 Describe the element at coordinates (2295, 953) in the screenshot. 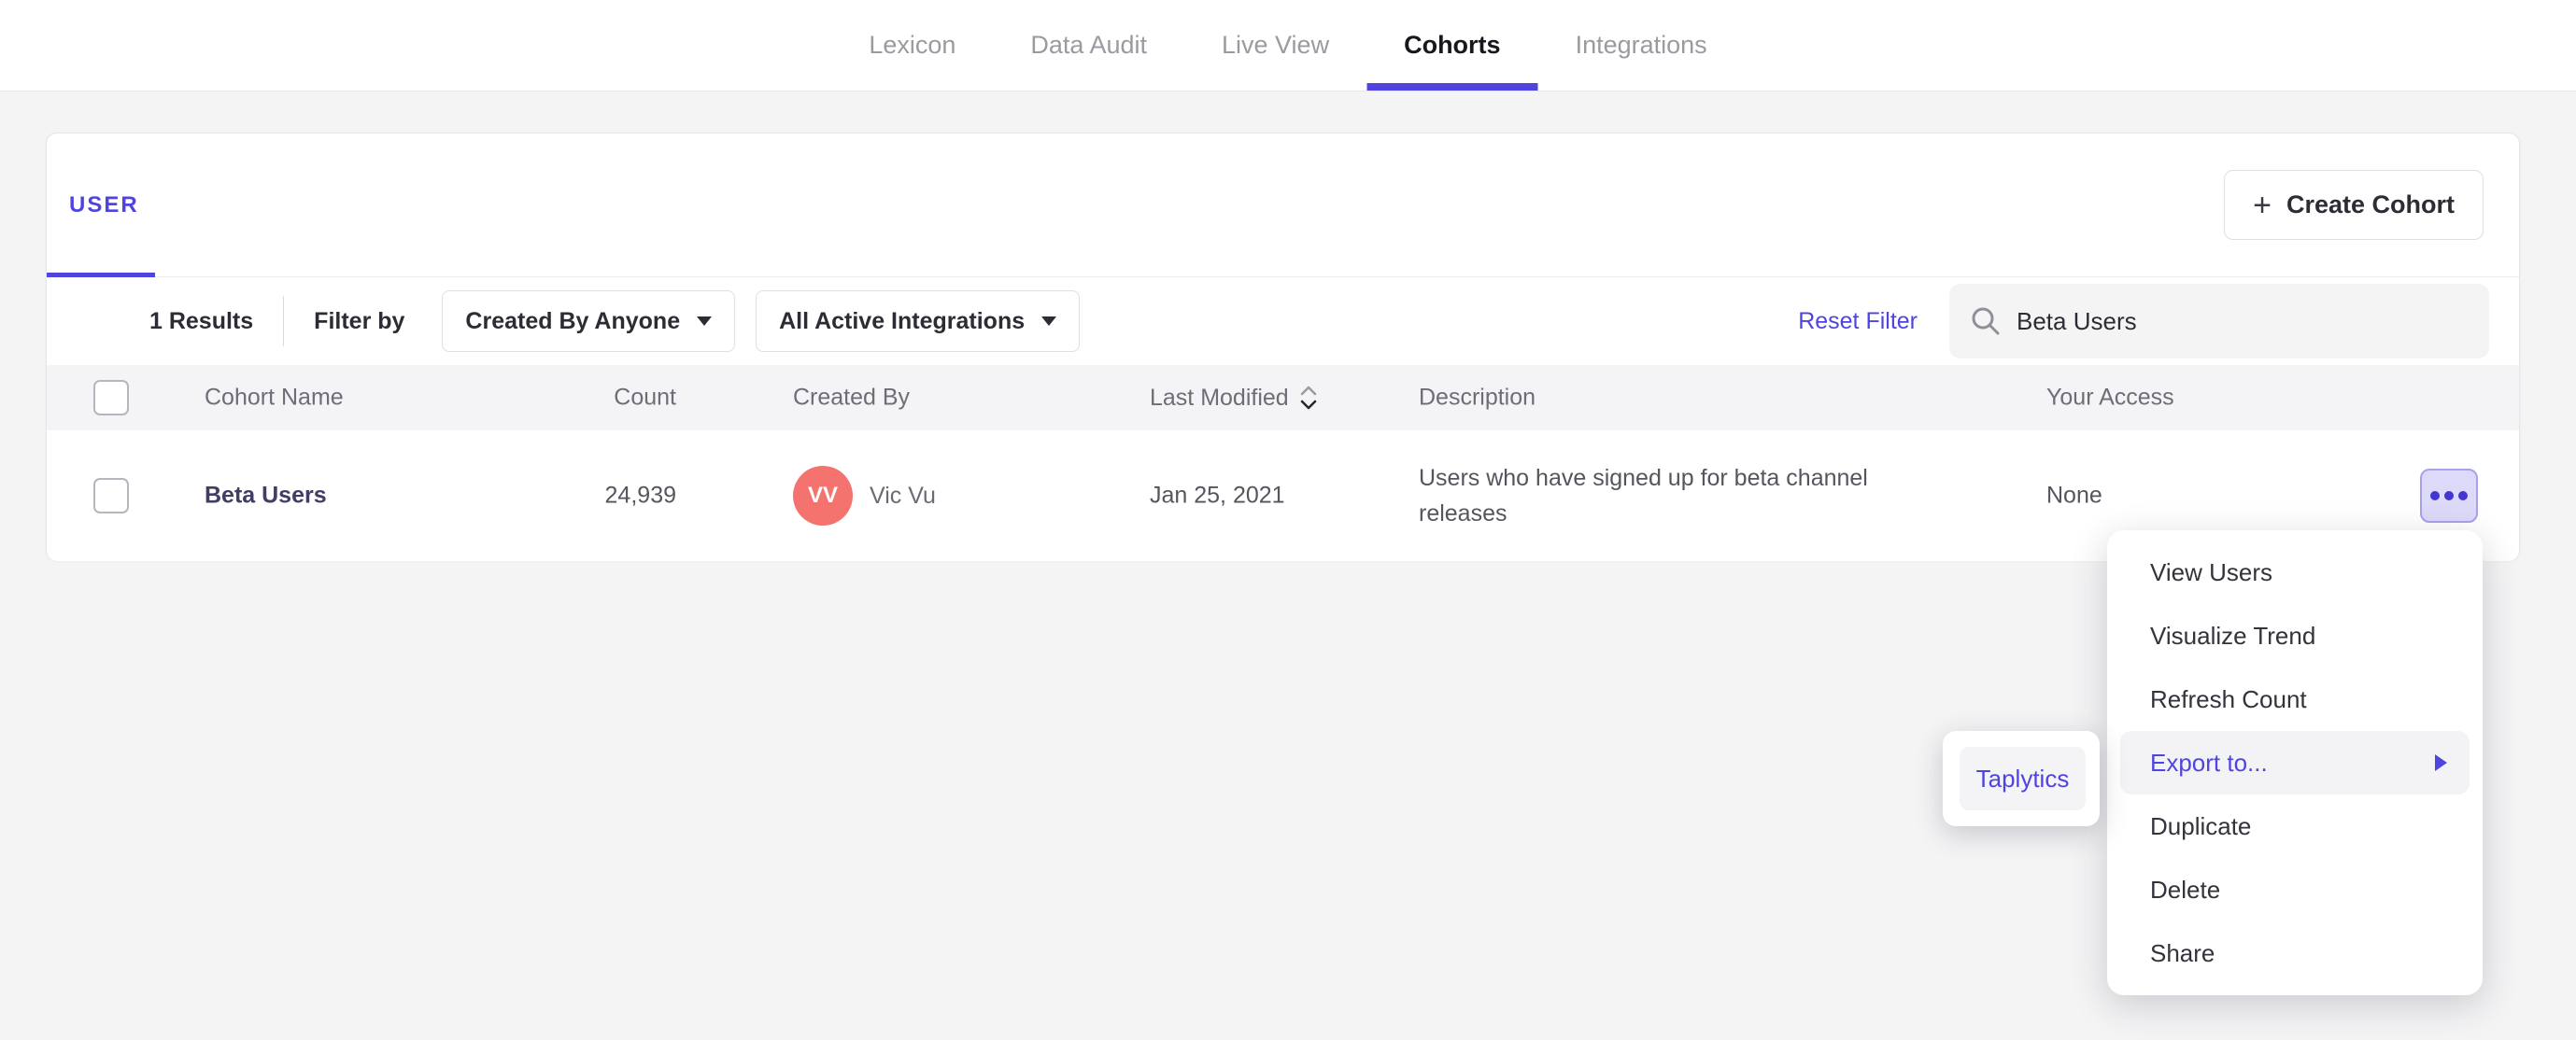

I see `menu-item-share: Share` at that location.